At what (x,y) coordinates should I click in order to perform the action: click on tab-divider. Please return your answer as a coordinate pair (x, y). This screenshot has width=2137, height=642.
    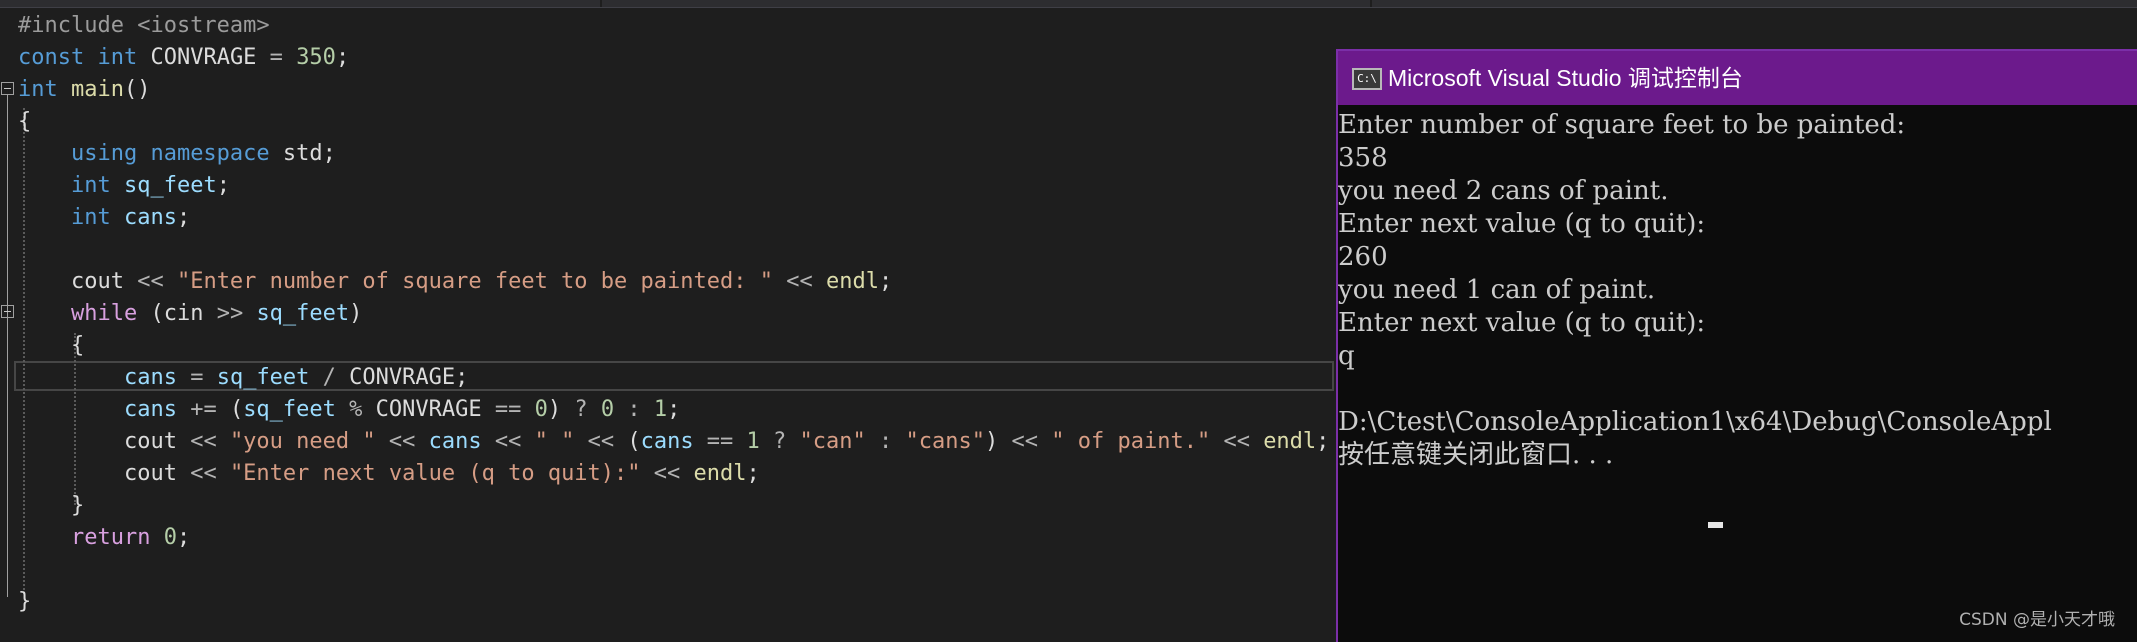
    Looking at the image, I should click on (601, 3).